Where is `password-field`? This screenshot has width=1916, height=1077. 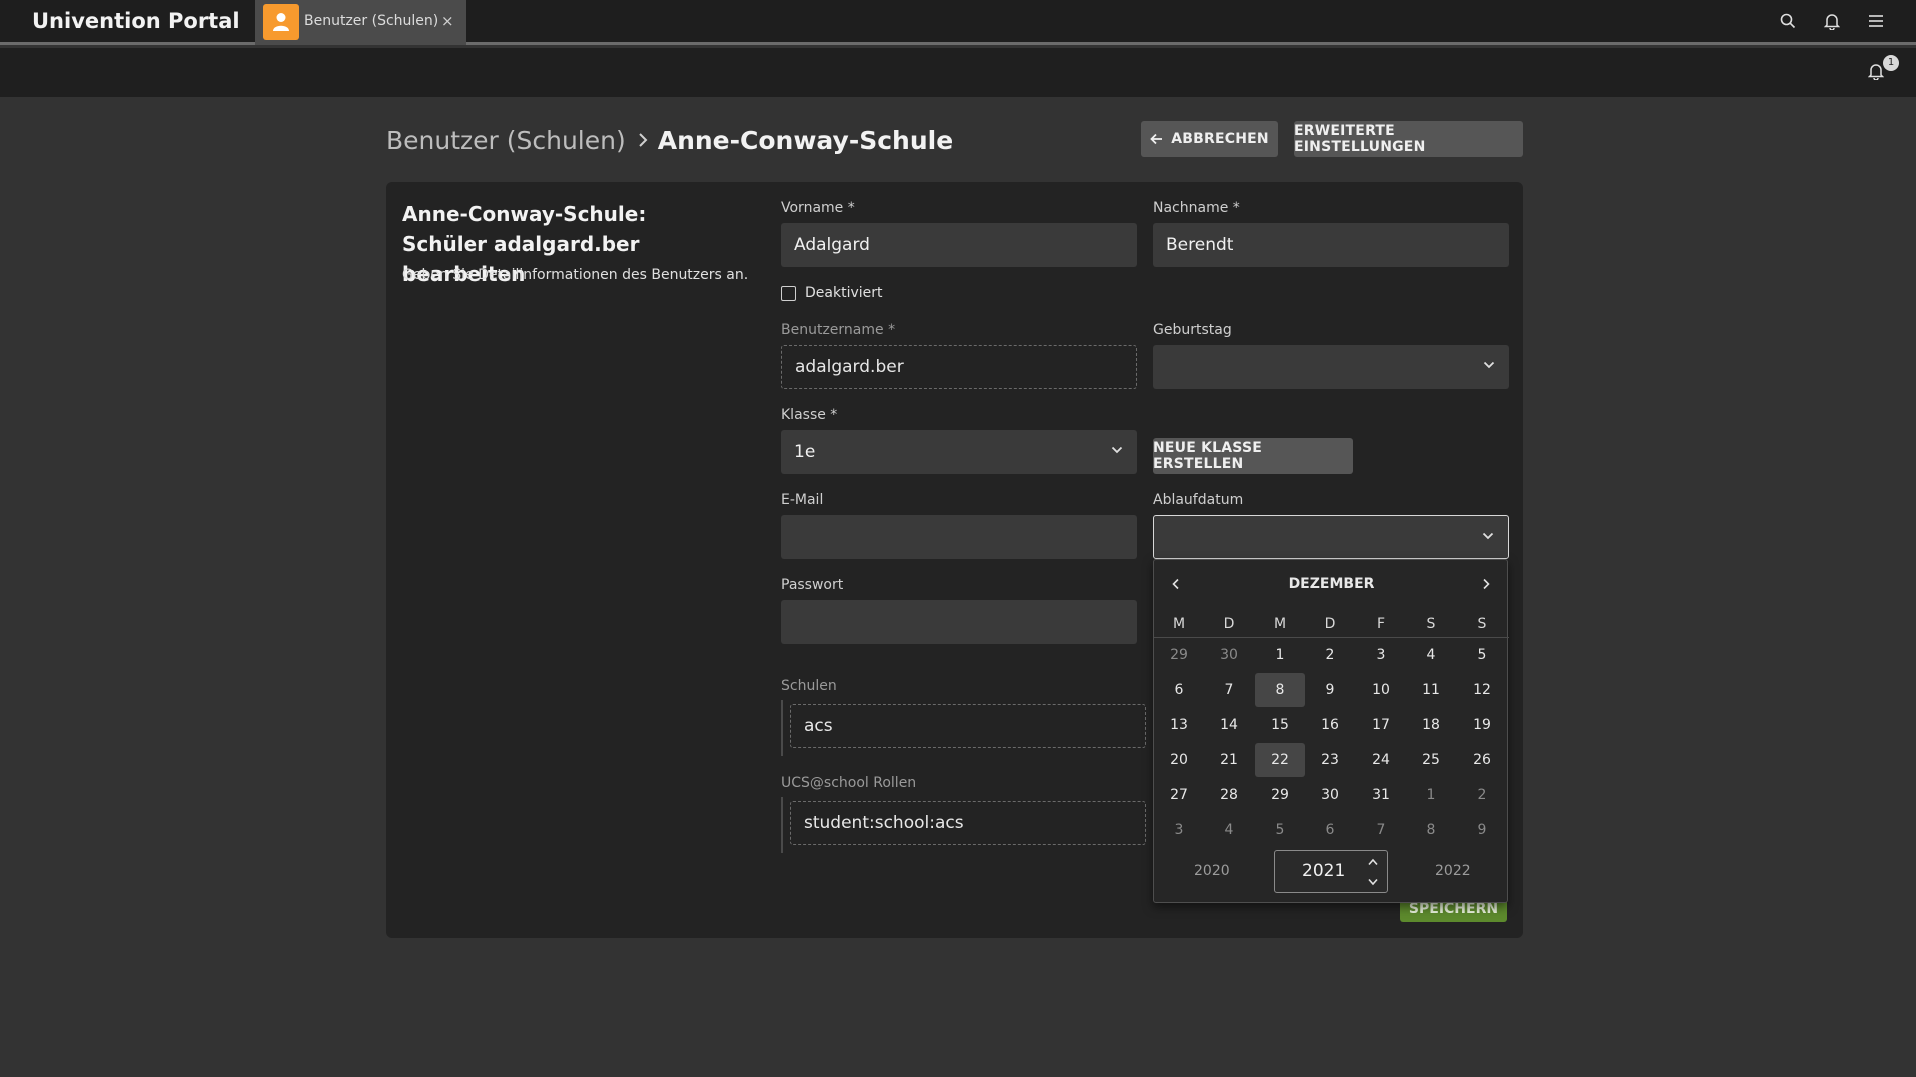 password-field is located at coordinates (959, 622).